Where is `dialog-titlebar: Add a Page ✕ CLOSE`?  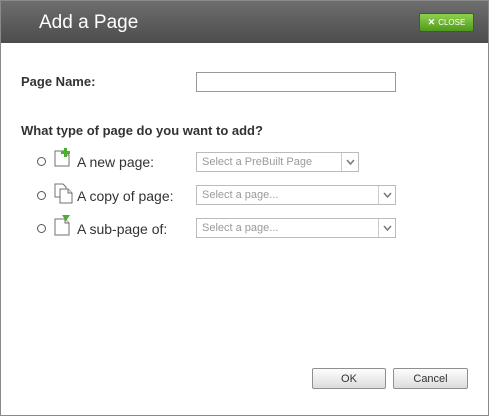
dialog-titlebar: Add a Page ✕ CLOSE is located at coordinates (244, 22).